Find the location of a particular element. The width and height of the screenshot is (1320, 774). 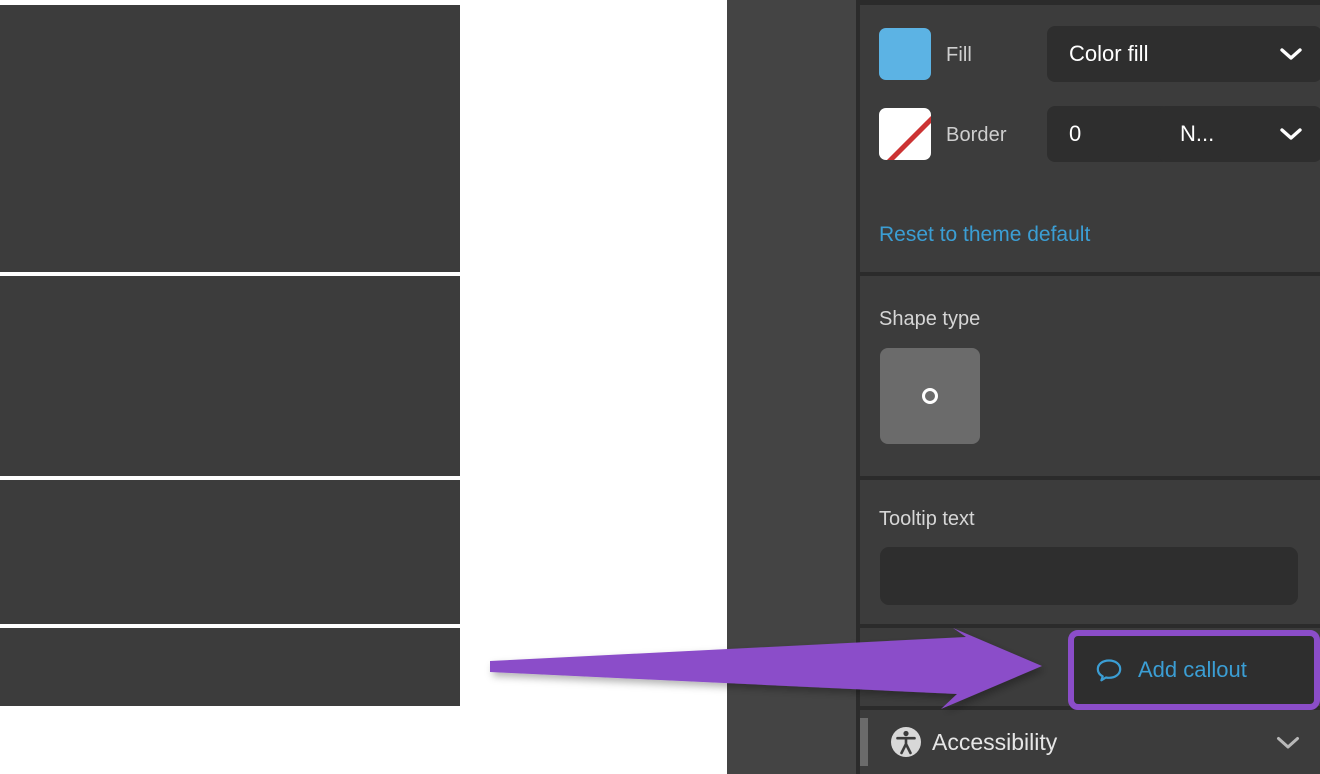

tooltip-text-input is located at coordinates (1089, 576).